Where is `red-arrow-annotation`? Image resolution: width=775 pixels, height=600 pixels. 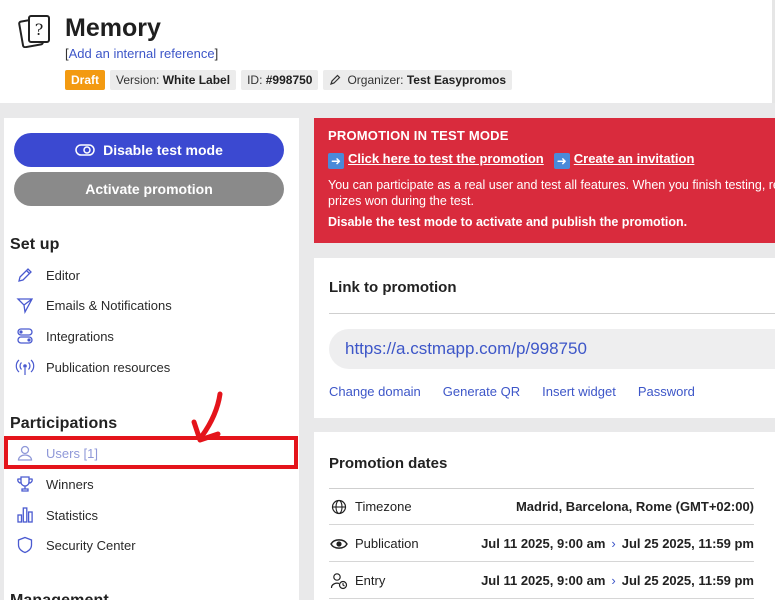
red-arrow-annotation is located at coordinates (207, 417).